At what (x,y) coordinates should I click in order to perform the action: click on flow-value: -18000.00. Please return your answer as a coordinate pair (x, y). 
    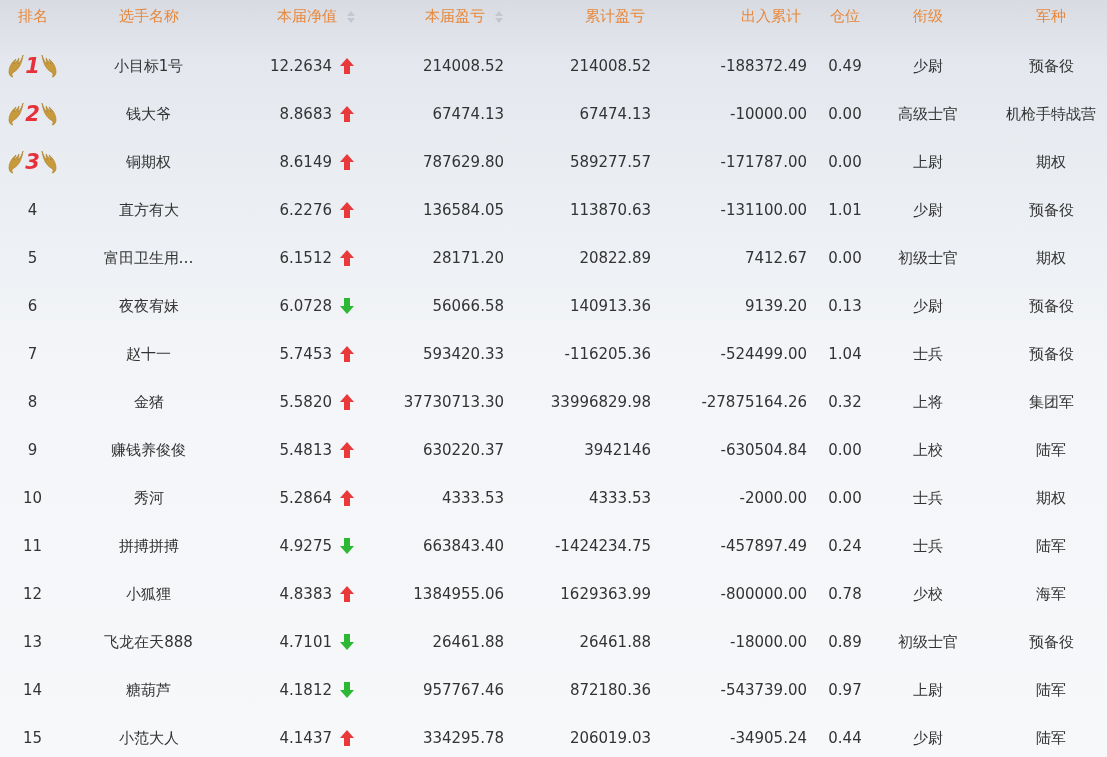
    Looking at the image, I should click on (768, 642).